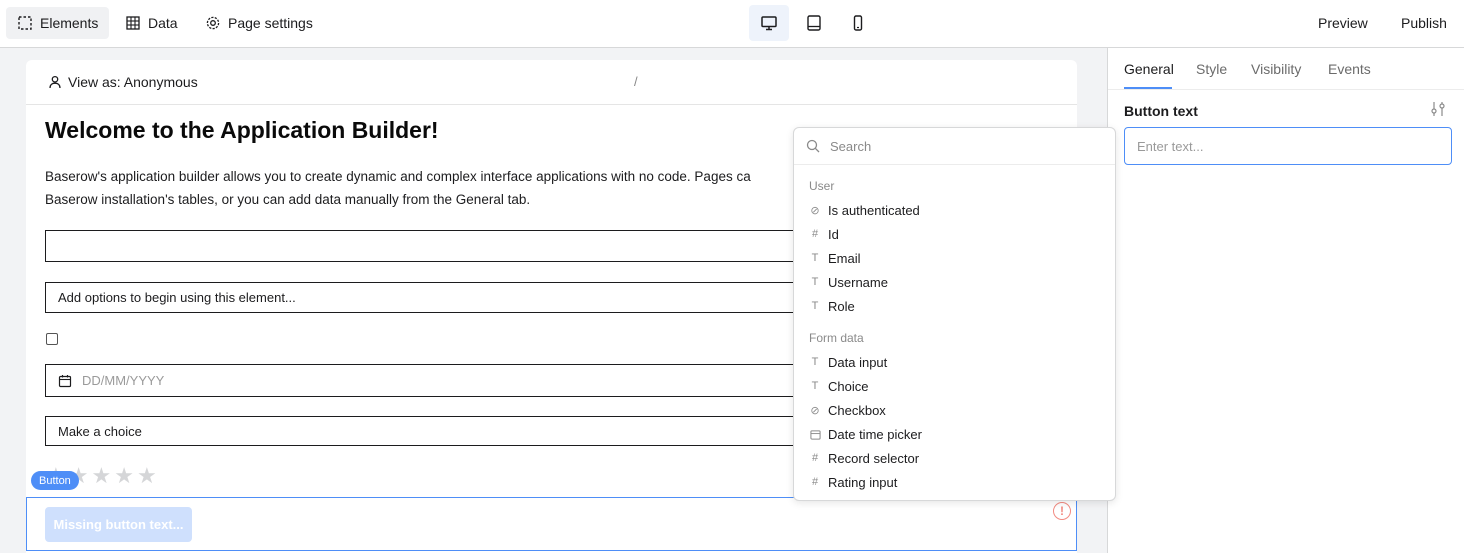  I want to click on dropdown-search-input, so click(960, 146).